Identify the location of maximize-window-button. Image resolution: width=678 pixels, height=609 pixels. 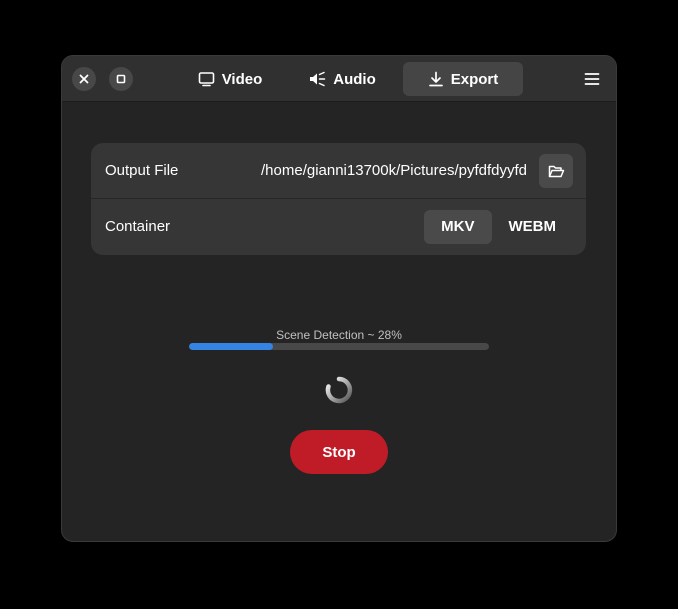
(121, 79).